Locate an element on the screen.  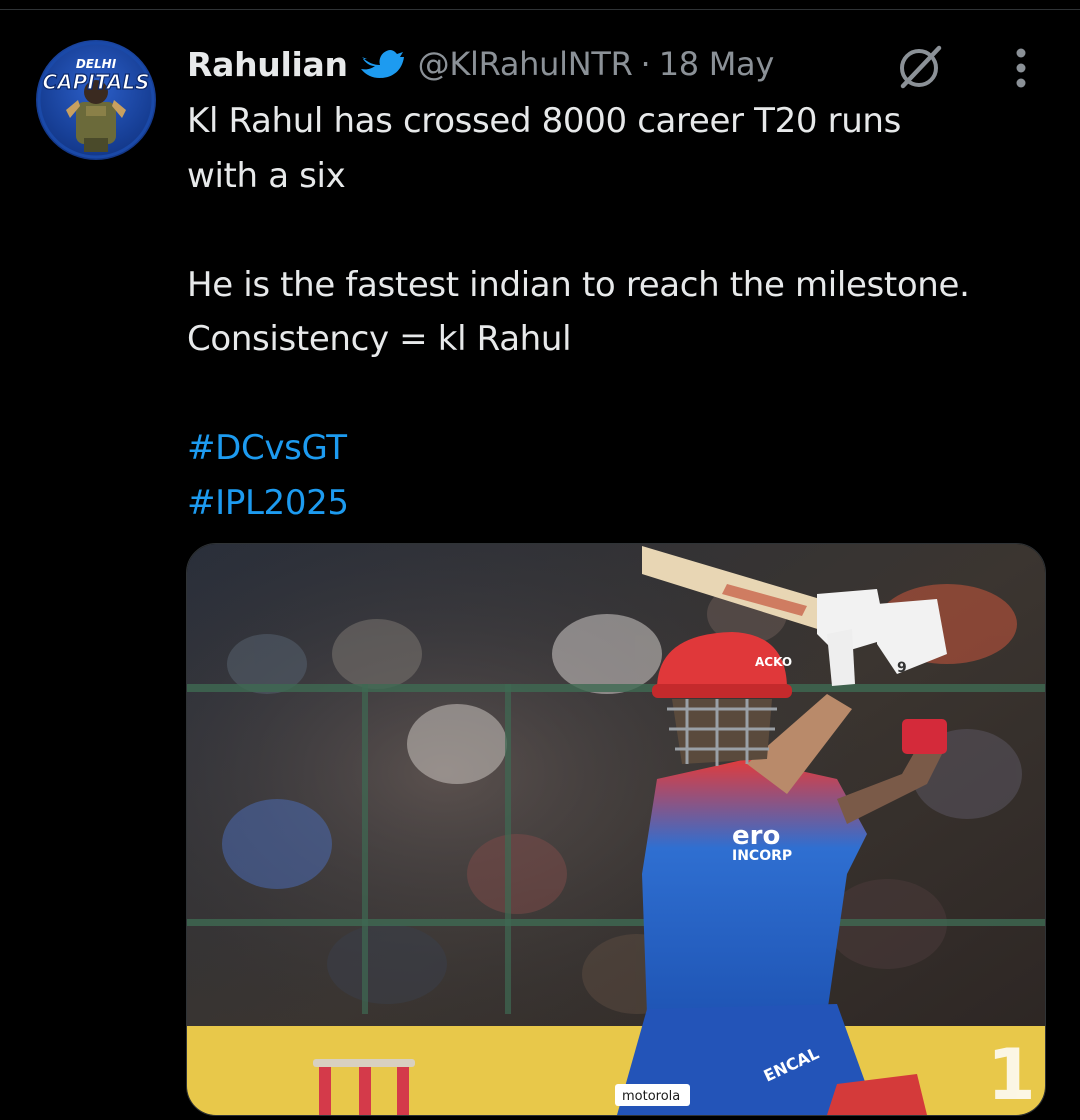
grok-button is located at coordinates (920, 67).